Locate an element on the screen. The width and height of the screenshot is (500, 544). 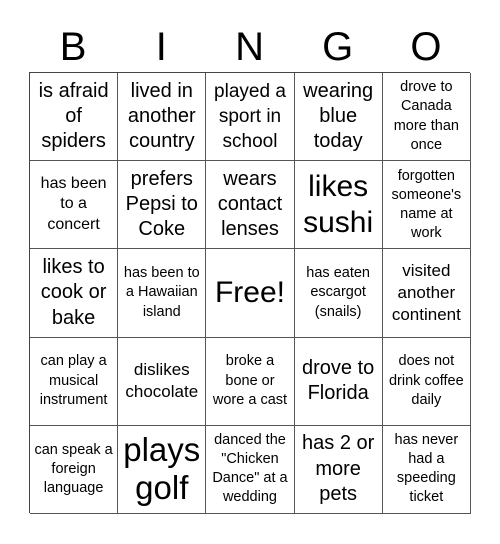
bingo-cell-text: wearing blue today is located at coordinates (338, 116).